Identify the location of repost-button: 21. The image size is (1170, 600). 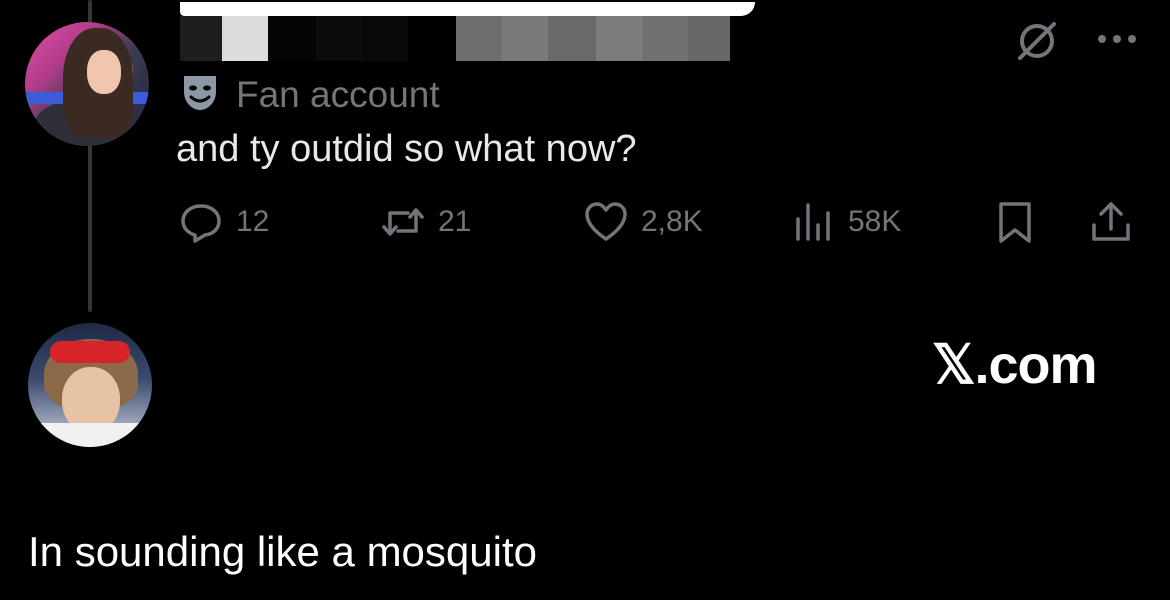
(425, 222).